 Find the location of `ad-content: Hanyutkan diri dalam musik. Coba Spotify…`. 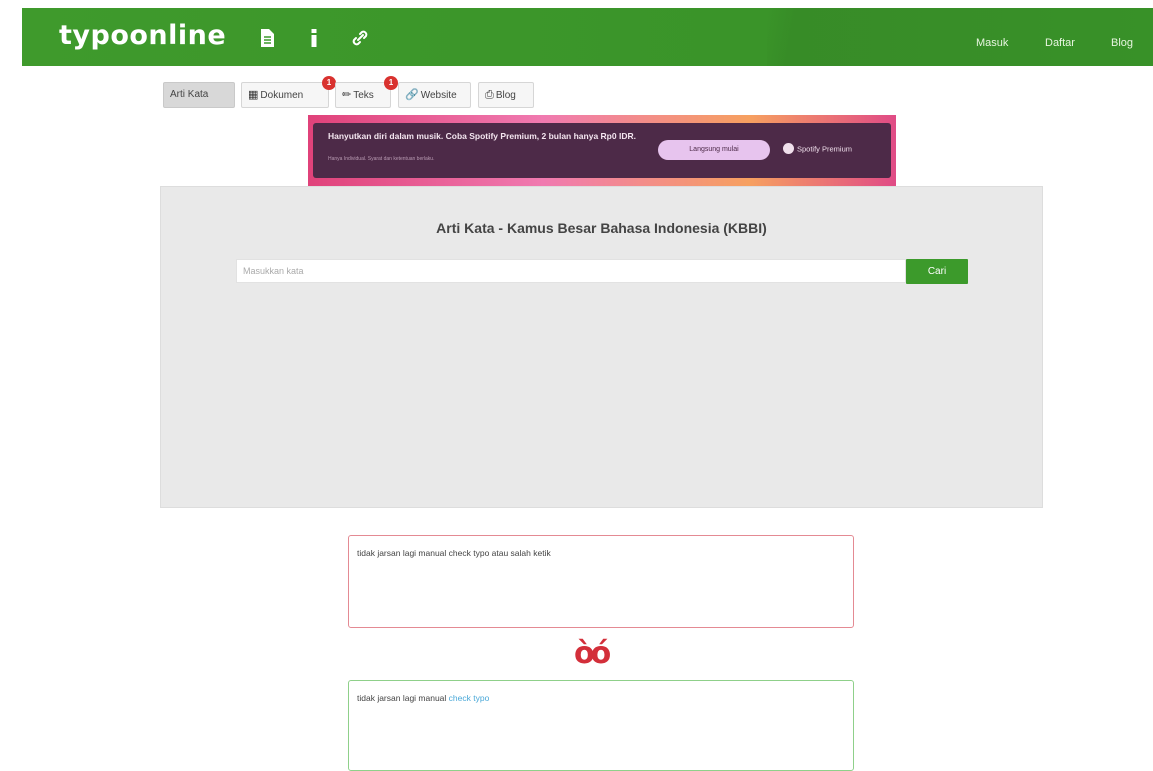

ad-content: Hanyutkan diri dalam musik. Coba Spotify… is located at coordinates (602, 150).